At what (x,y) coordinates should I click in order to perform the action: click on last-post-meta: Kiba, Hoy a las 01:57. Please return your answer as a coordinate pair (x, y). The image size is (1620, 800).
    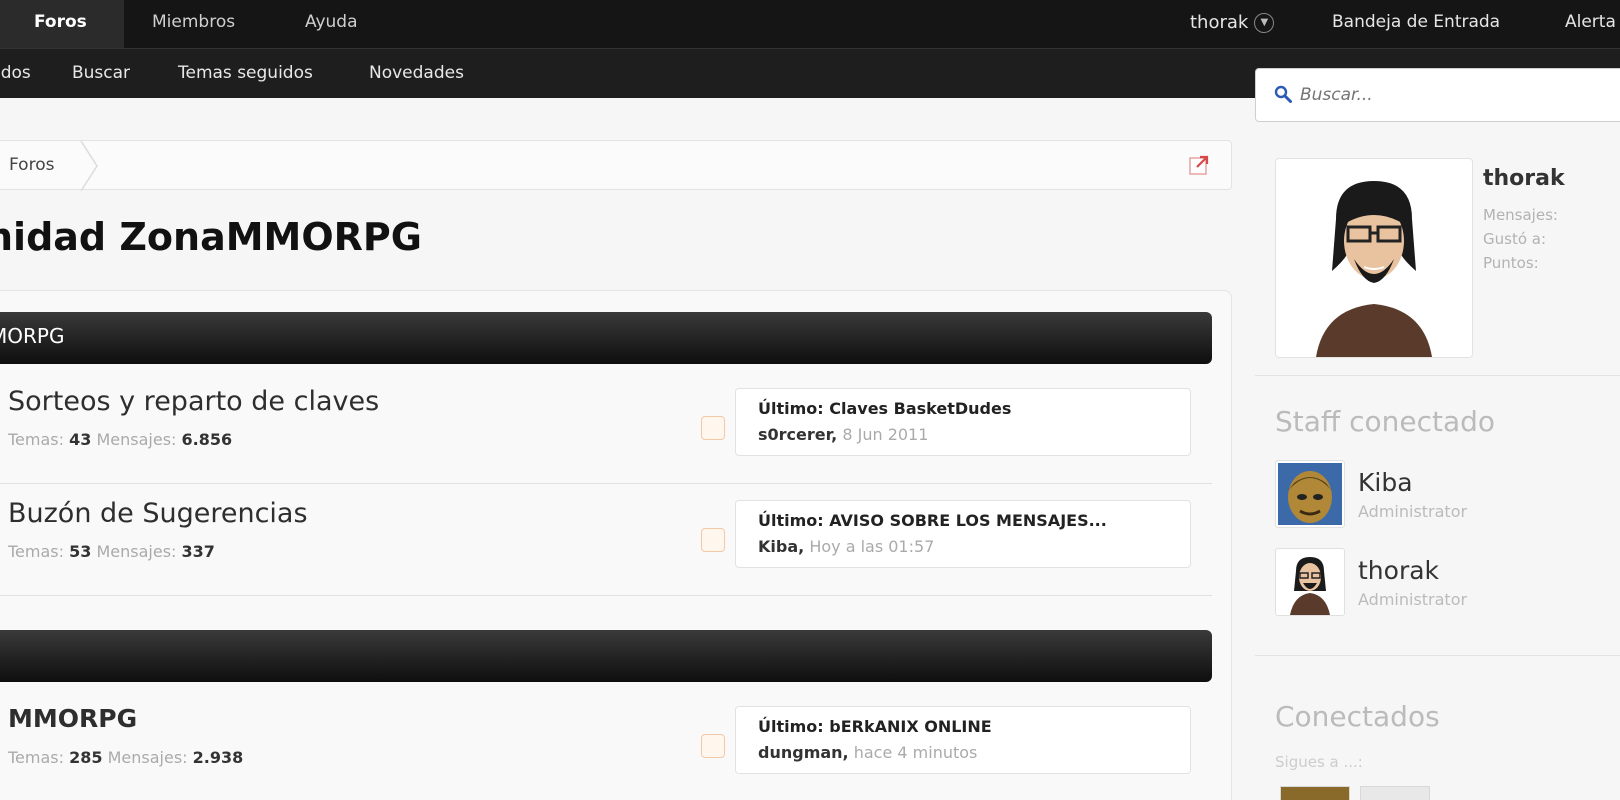
    Looking at the image, I should click on (846, 546).